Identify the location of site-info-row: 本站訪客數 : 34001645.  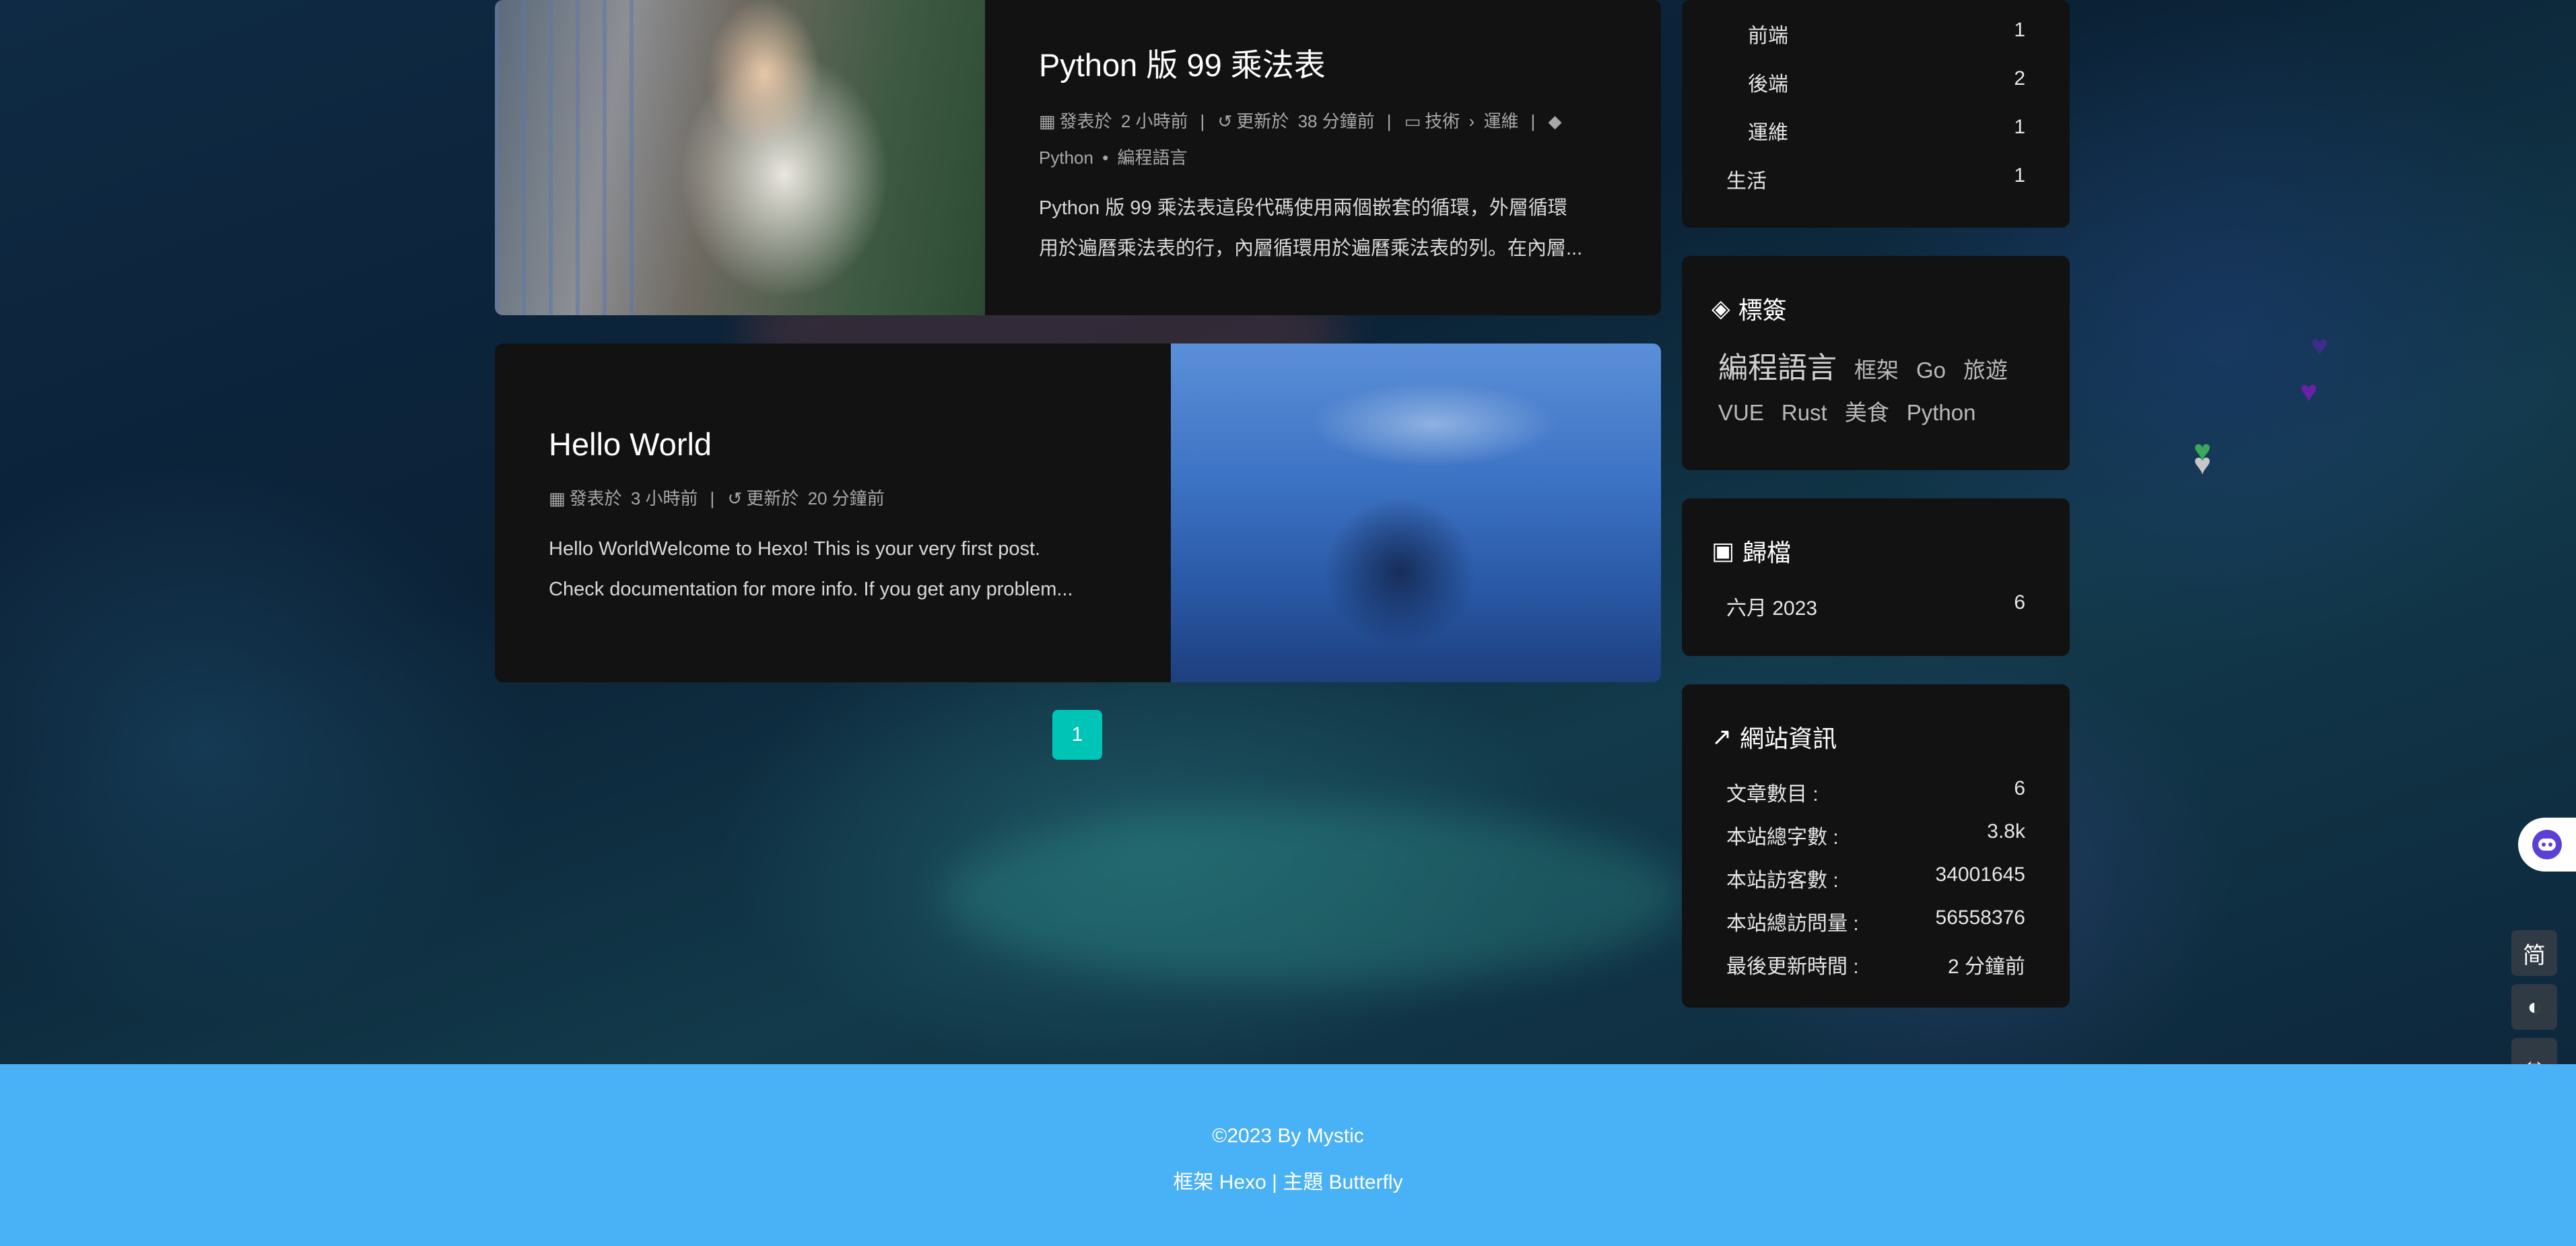
(1875, 878).